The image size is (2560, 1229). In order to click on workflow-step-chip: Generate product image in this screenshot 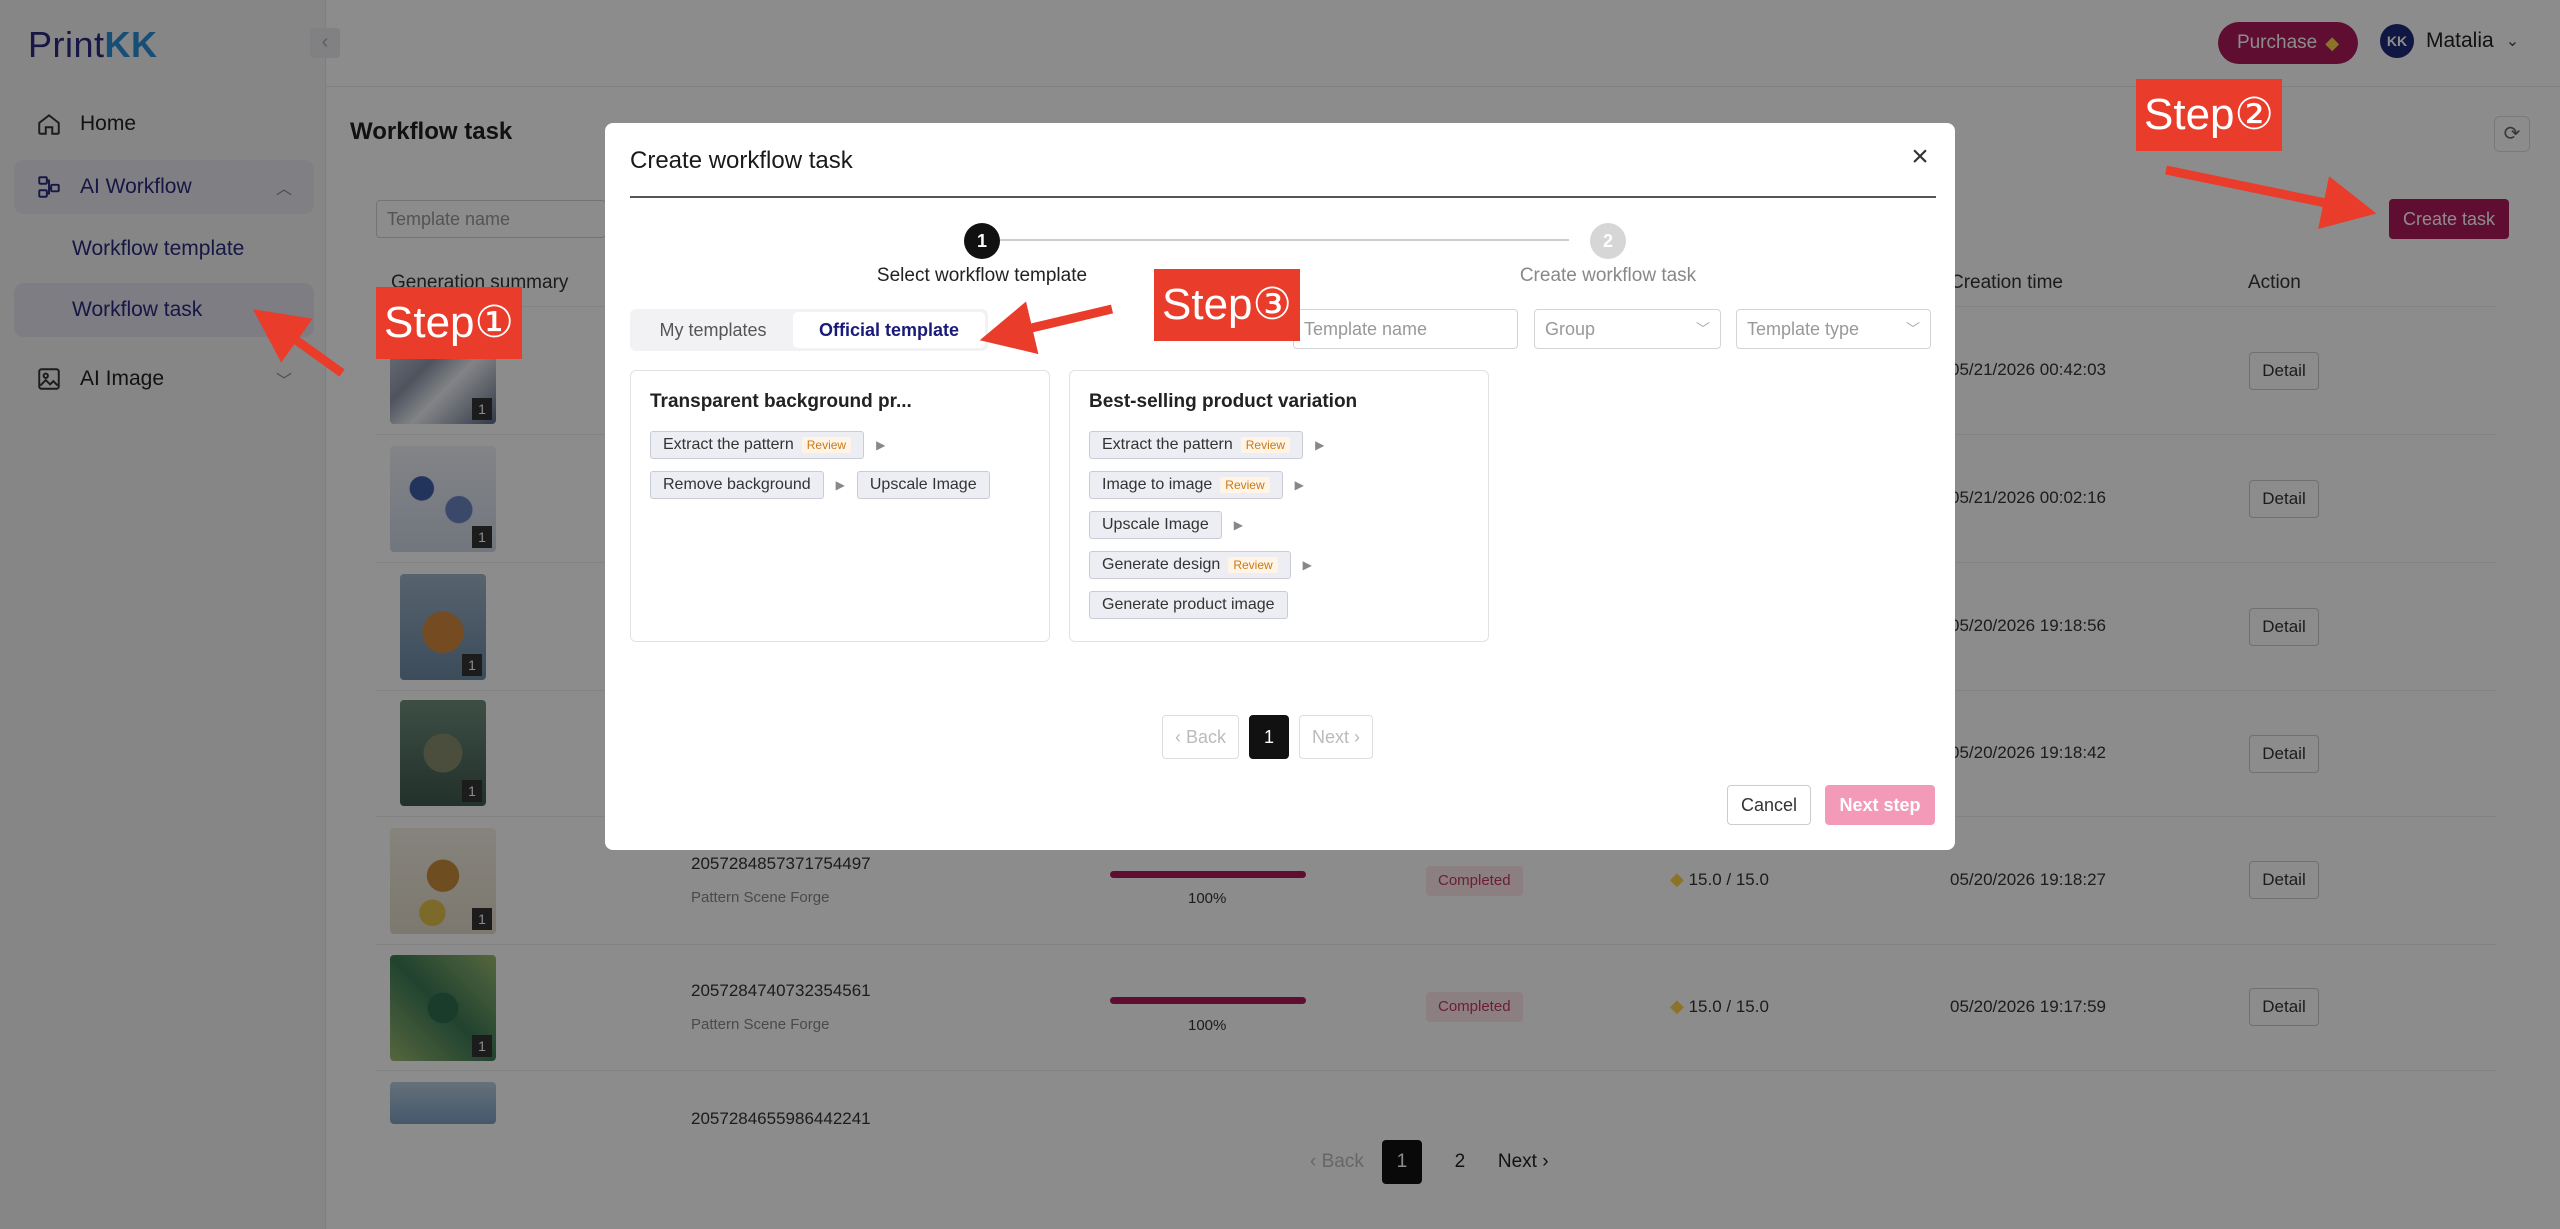, I will do `click(1188, 605)`.